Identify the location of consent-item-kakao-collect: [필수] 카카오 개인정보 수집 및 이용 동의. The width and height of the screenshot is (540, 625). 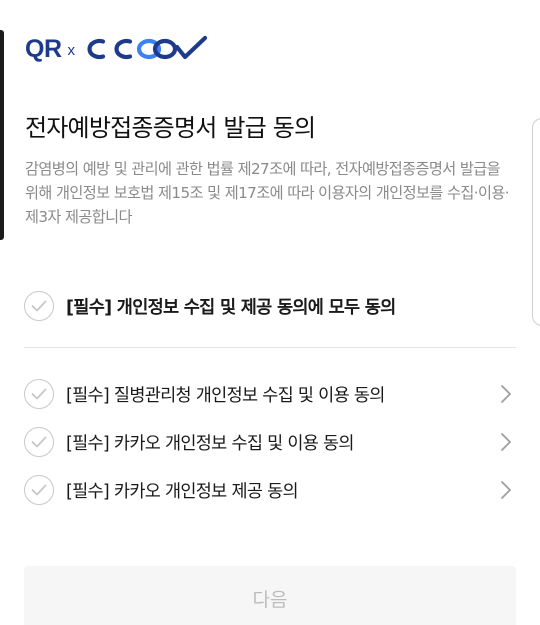
(270, 442).